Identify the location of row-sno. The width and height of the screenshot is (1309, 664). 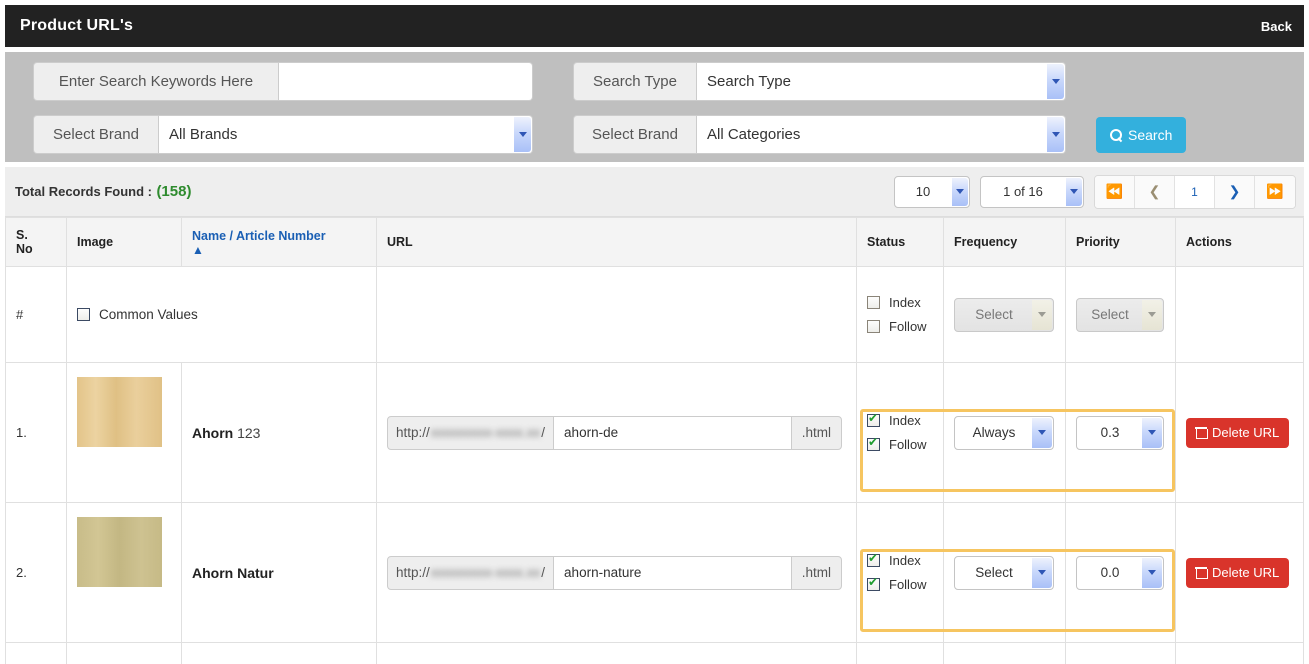
(36, 653).